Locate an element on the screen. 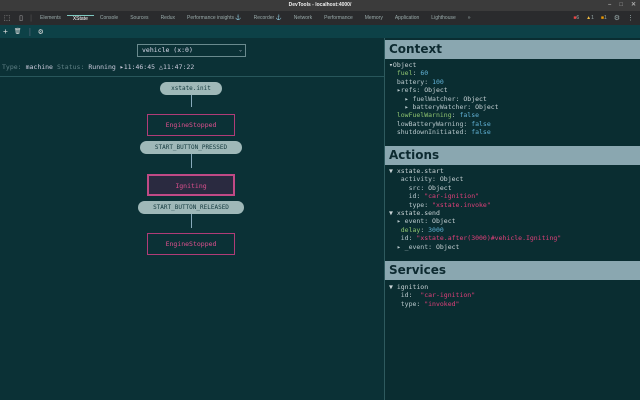  tree-line: type: "invoked" is located at coordinates (432, 304).